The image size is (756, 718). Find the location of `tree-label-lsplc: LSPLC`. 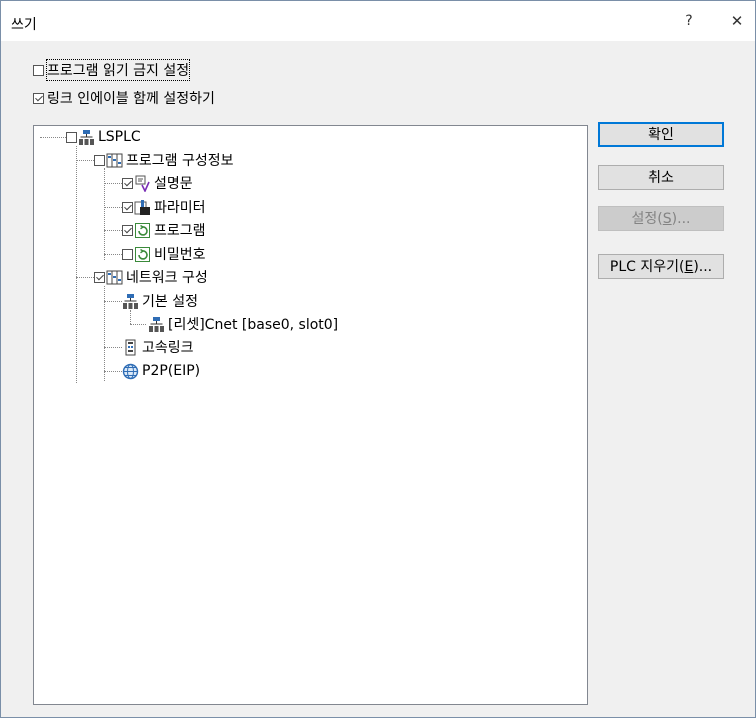

tree-label-lsplc: LSPLC is located at coordinates (119, 137).